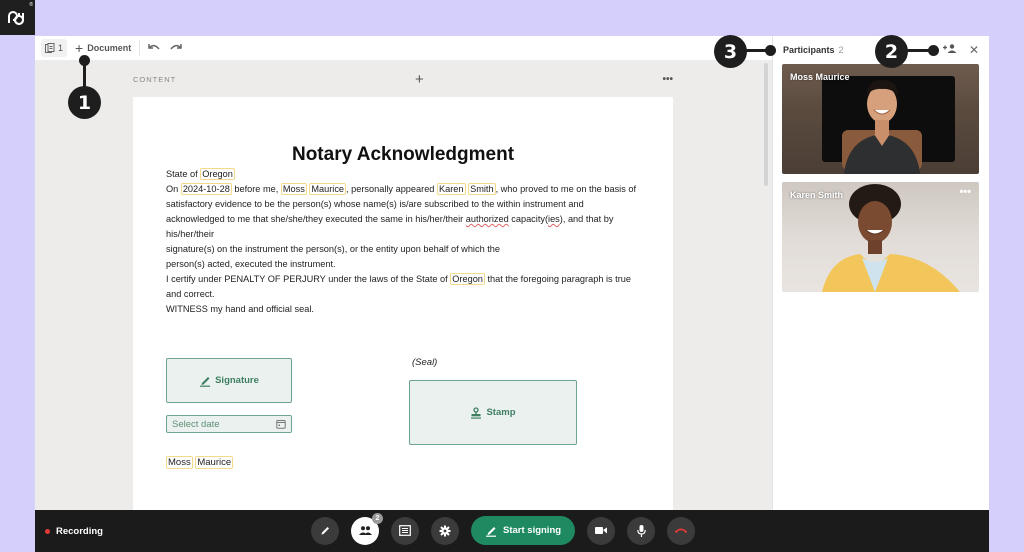 This screenshot has width=1024, height=552. I want to click on gear-icon, so click(445, 530).